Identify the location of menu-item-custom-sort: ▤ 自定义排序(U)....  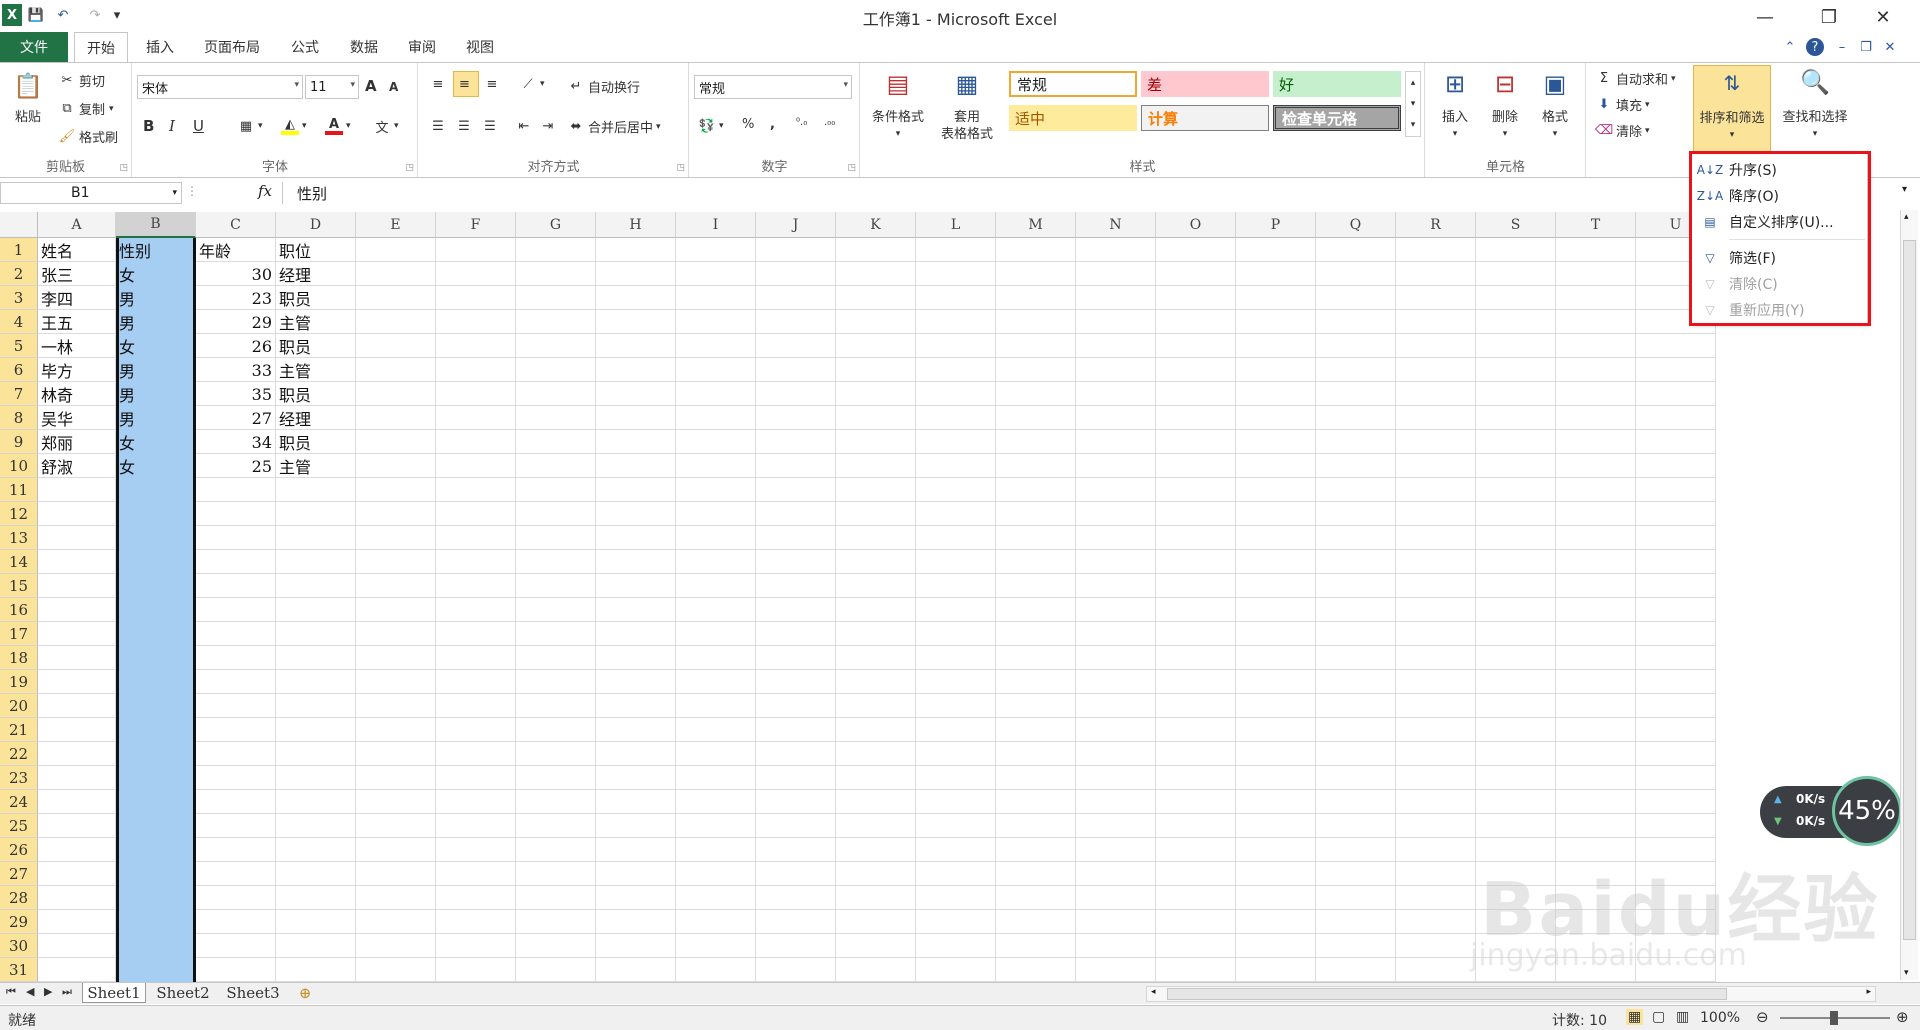
(1779, 222).